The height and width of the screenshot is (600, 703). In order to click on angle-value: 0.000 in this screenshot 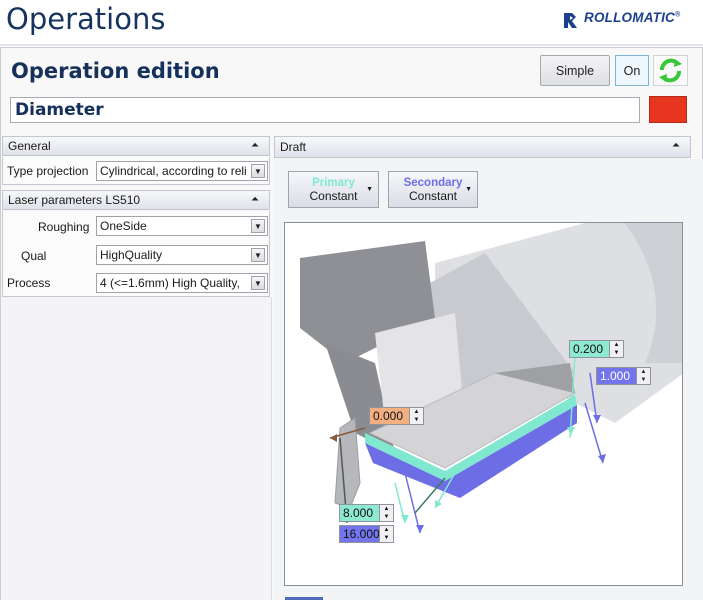, I will do `click(388, 416)`.